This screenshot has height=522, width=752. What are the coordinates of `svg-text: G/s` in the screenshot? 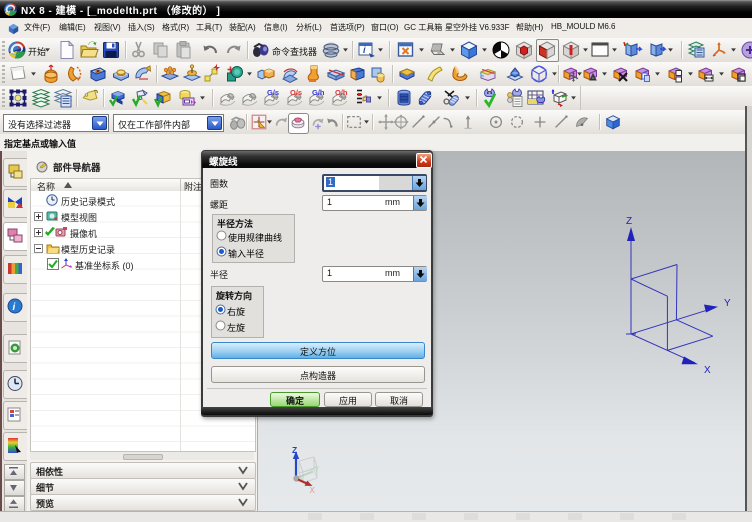 It's located at (273, 92).